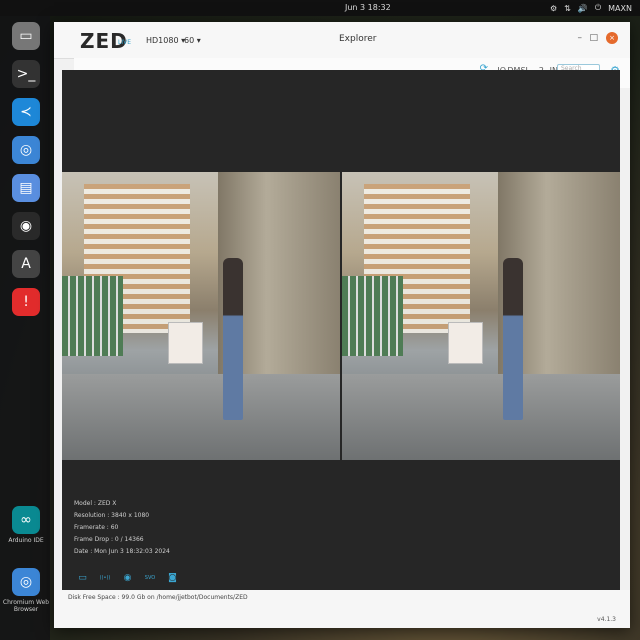 Image resolution: width=640 pixels, height=640 pixels. What do you see at coordinates (26, 264) in the screenshot?
I see `accessibility-icon: A` at bounding box center [26, 264].